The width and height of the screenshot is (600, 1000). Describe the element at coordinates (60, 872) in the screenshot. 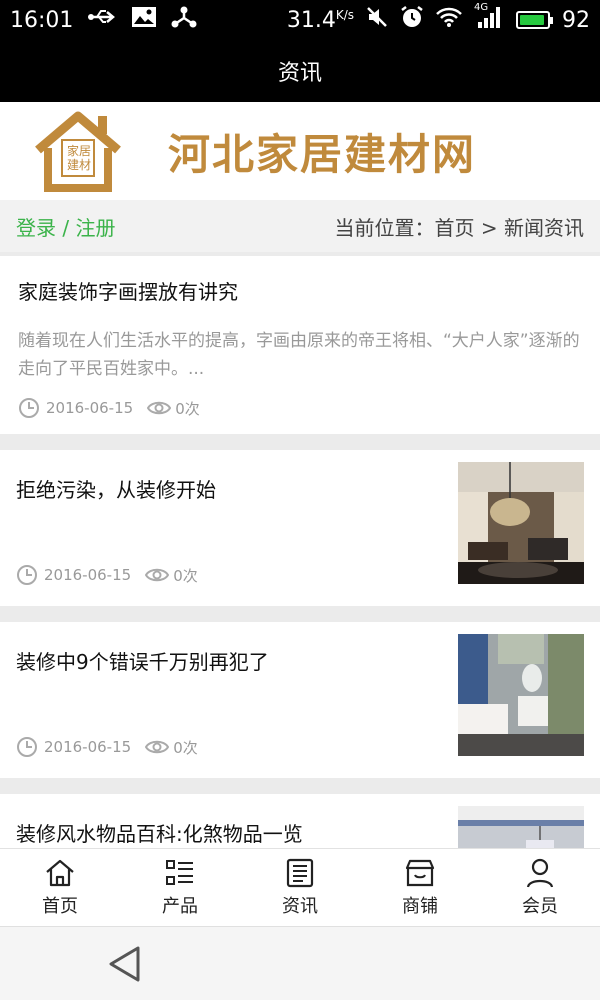

I see `home-icon` at that location.